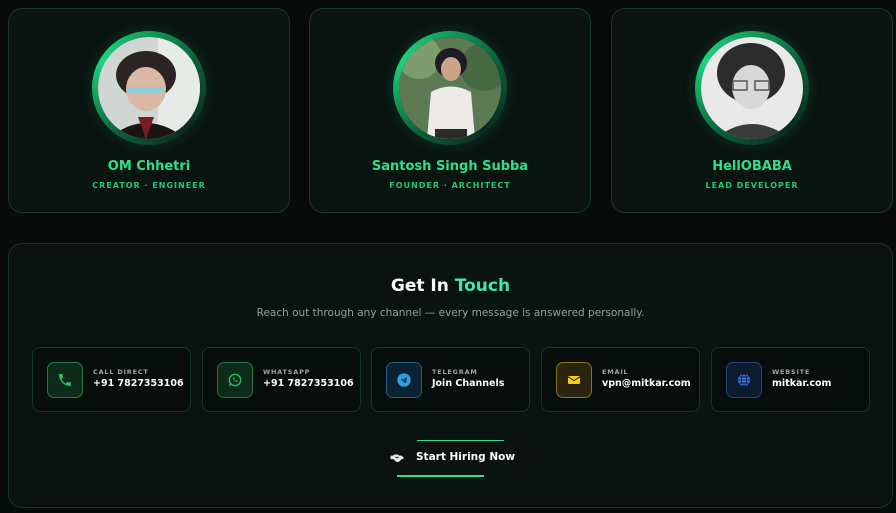  Describe the element at coordinates (450, 185) in the screenshot. I see `member-role: FOUNDER · ARCHITECT` at that location.